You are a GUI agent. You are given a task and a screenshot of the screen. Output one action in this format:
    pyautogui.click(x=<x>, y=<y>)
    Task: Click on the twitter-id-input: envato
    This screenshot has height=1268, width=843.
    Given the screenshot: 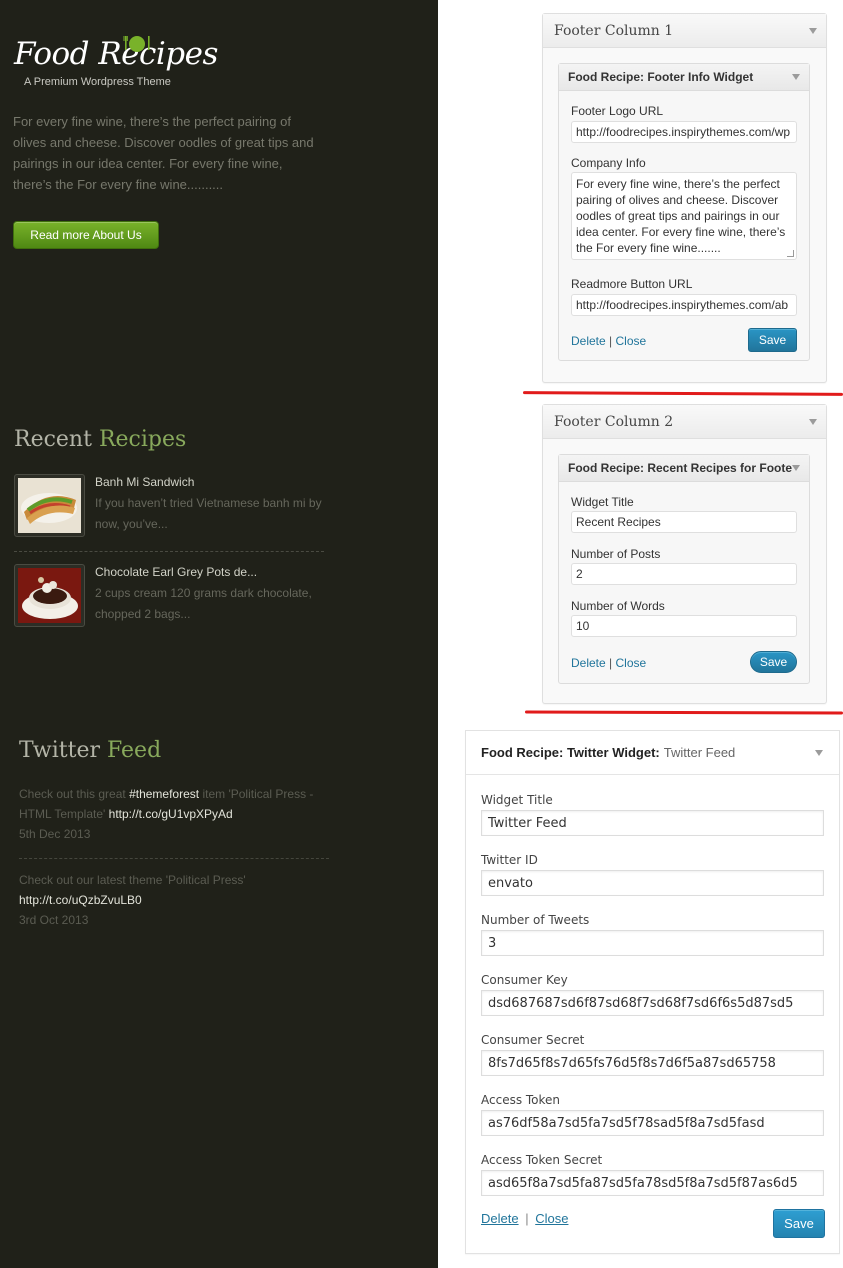 What is the action you would take?
    pyautogui.click(x=652, y=883)
    